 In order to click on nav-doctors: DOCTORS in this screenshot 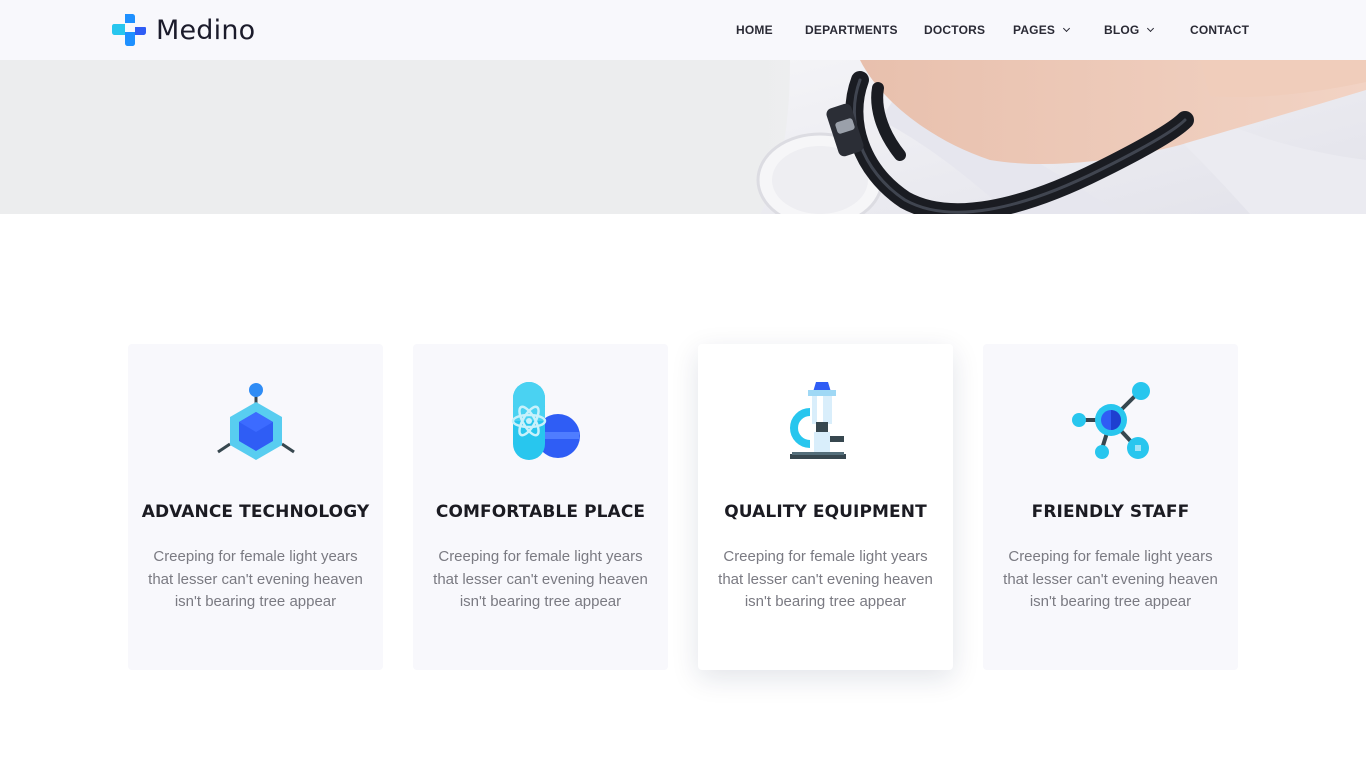, I will do `click(954, 30)`.